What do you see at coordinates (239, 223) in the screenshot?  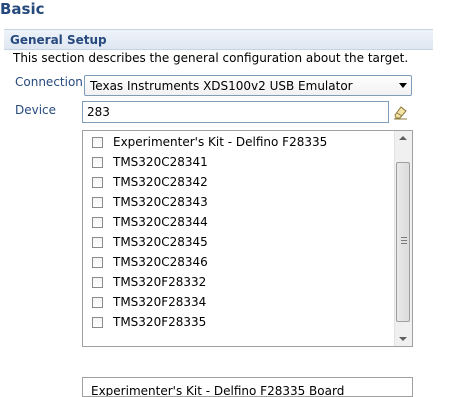 I see `device-list-item: TMS320C28344` at bounding box center [239, 223].